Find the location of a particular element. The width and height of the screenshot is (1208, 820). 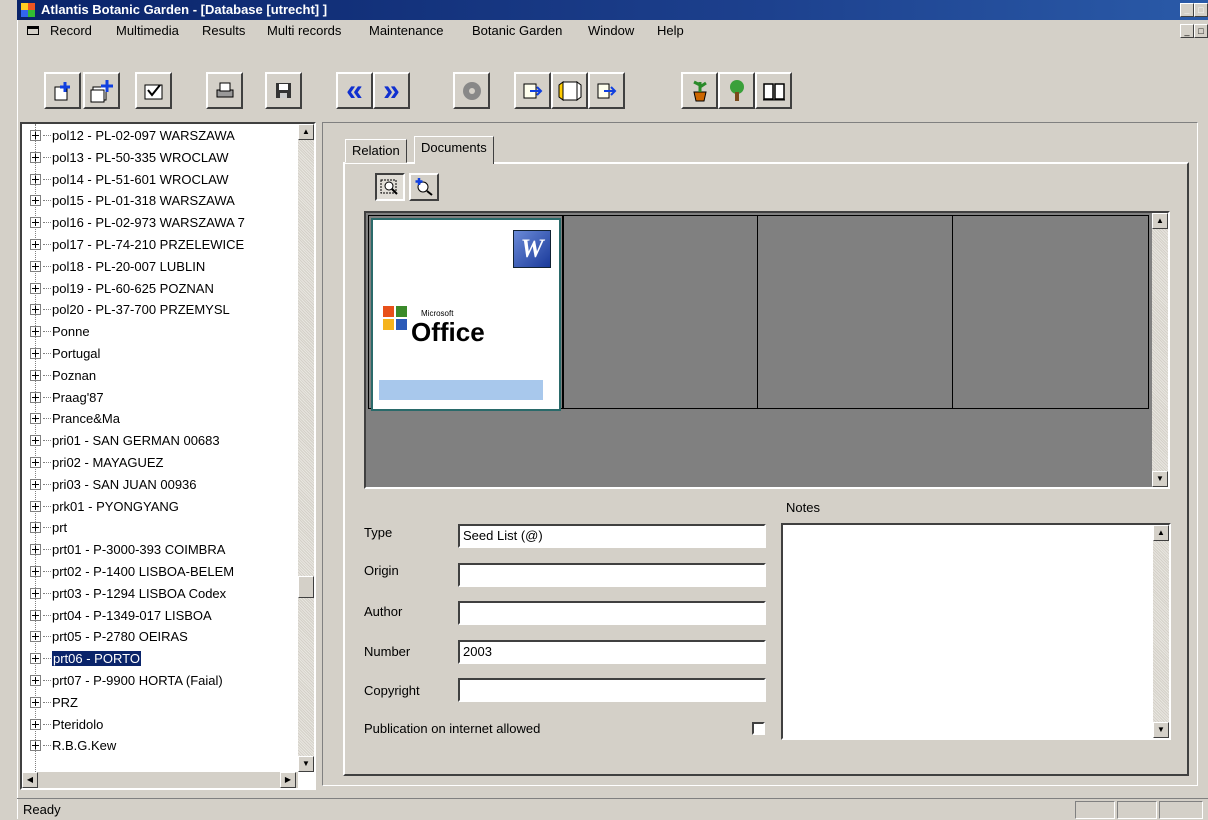

tree-item: pri02 - MAYAGUEZ is located at coordinates (96, 463).